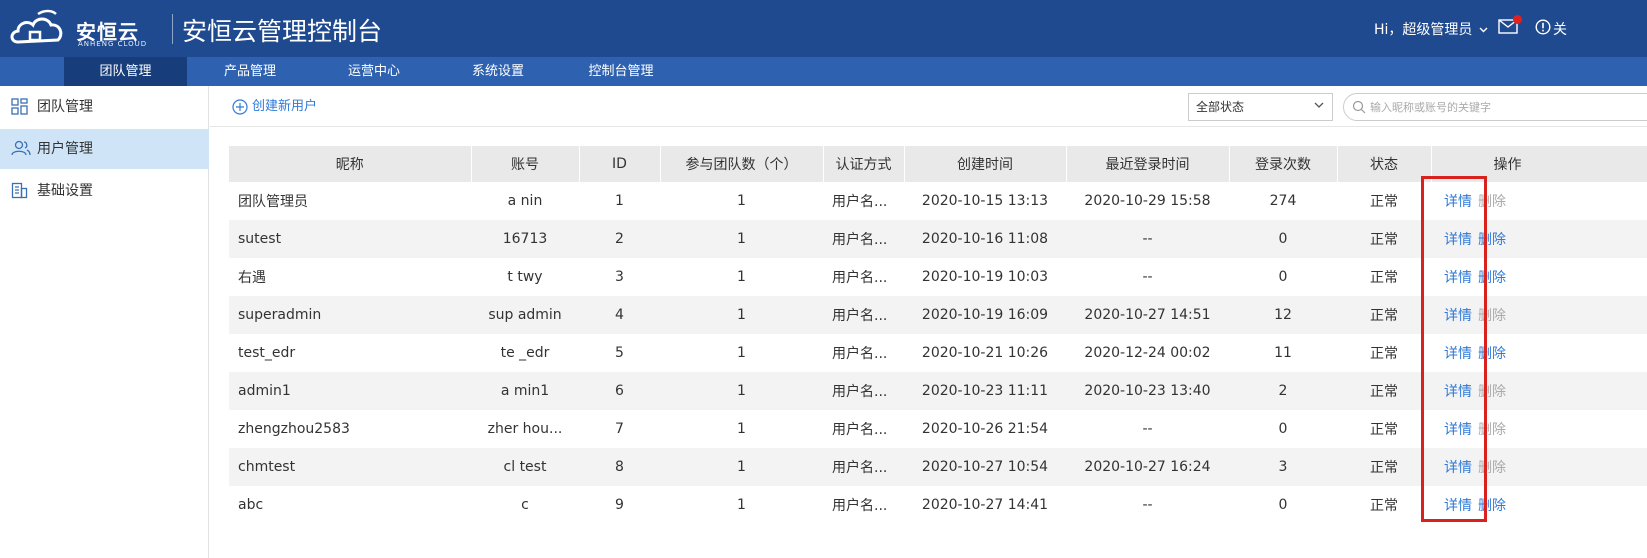  I want to click on table-row: 右遇 t twy 3 1 用户名... 2020-10-19 10:03 -- 0 正常 详情 删除, so click(938, 277).